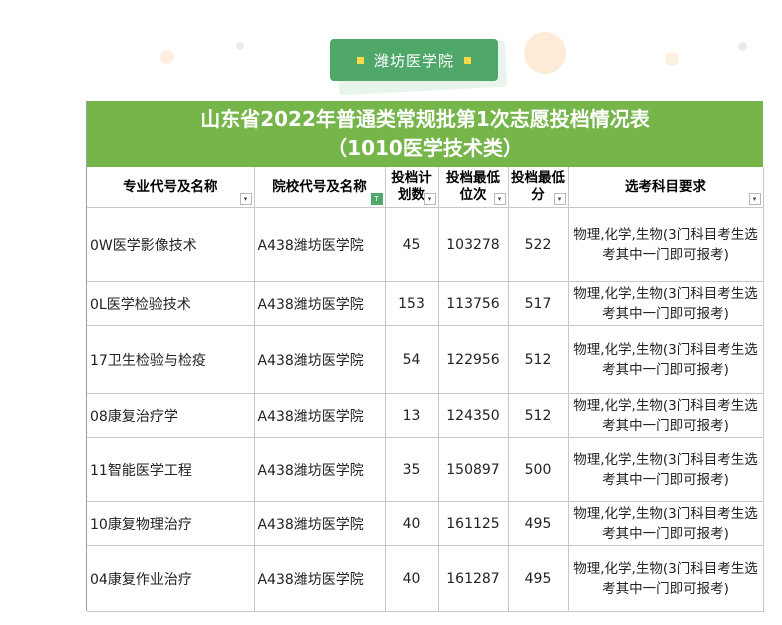  Describe the element at coordinates (538, 469) in the screenshot. I see `cell-min-score: 500` at that location.